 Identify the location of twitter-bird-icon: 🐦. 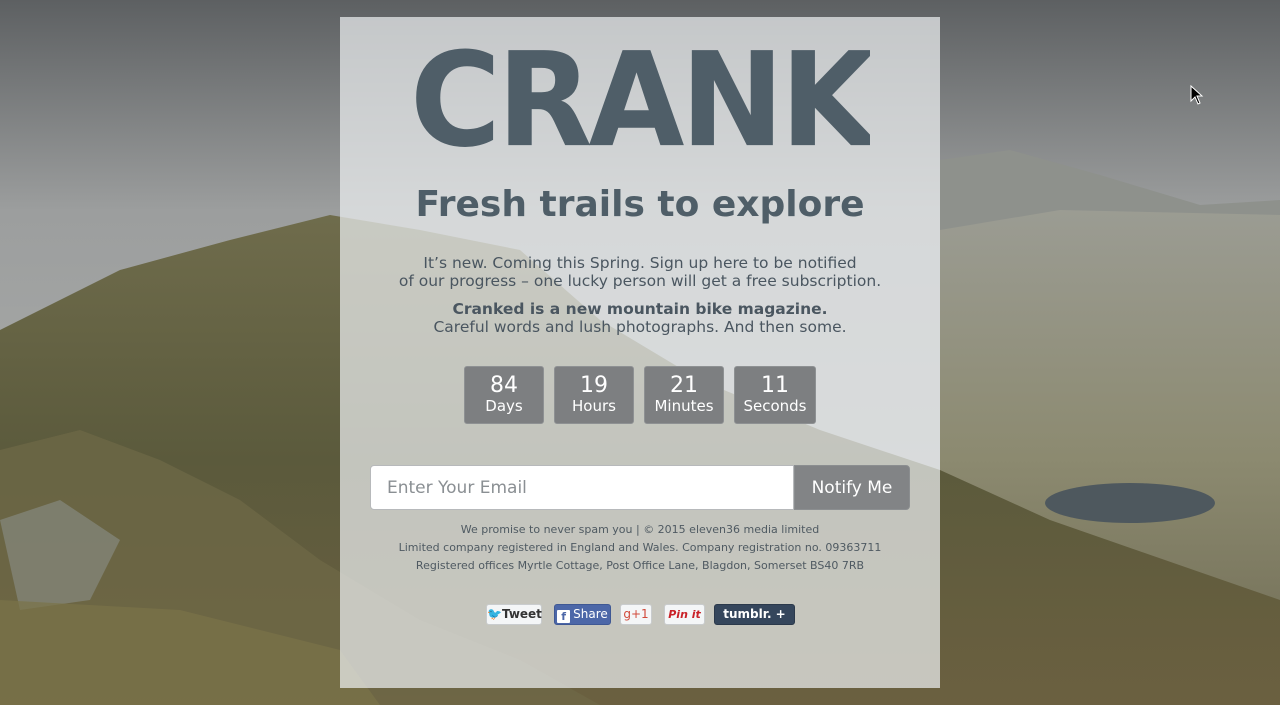
(494, 614).